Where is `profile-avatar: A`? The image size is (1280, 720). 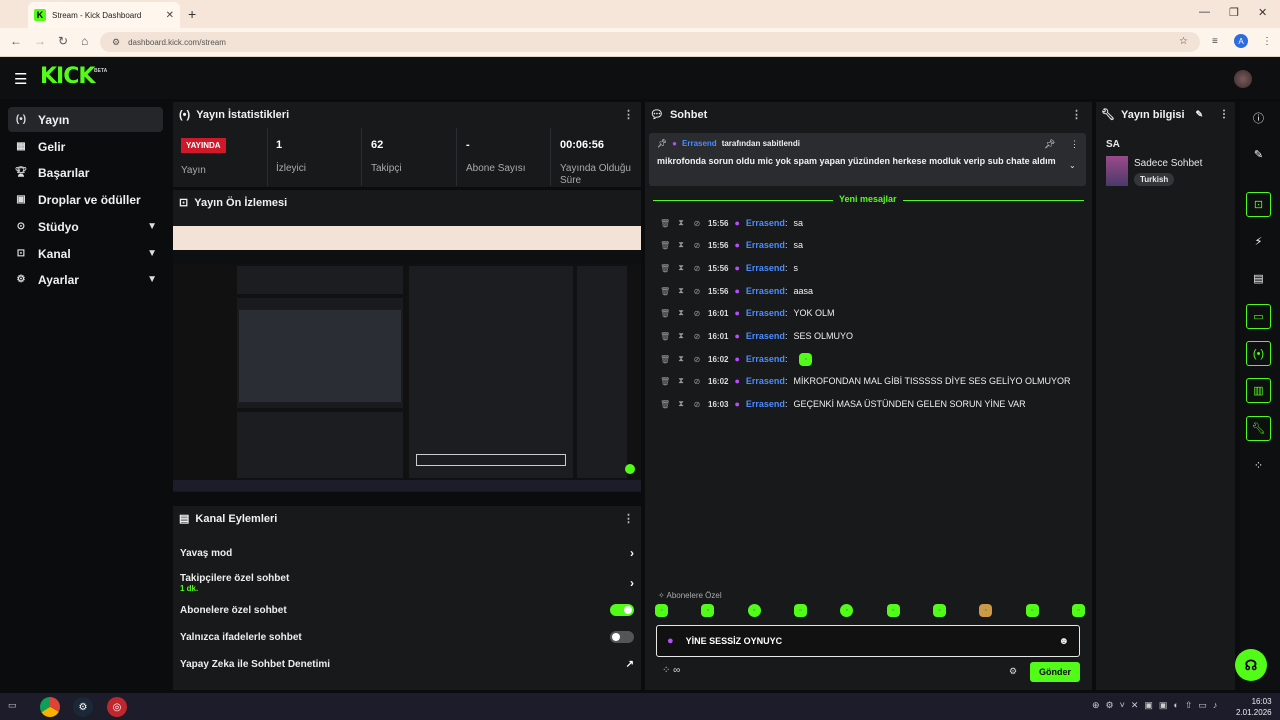 profile-avatar: A is located at coordinates (1241, 41).